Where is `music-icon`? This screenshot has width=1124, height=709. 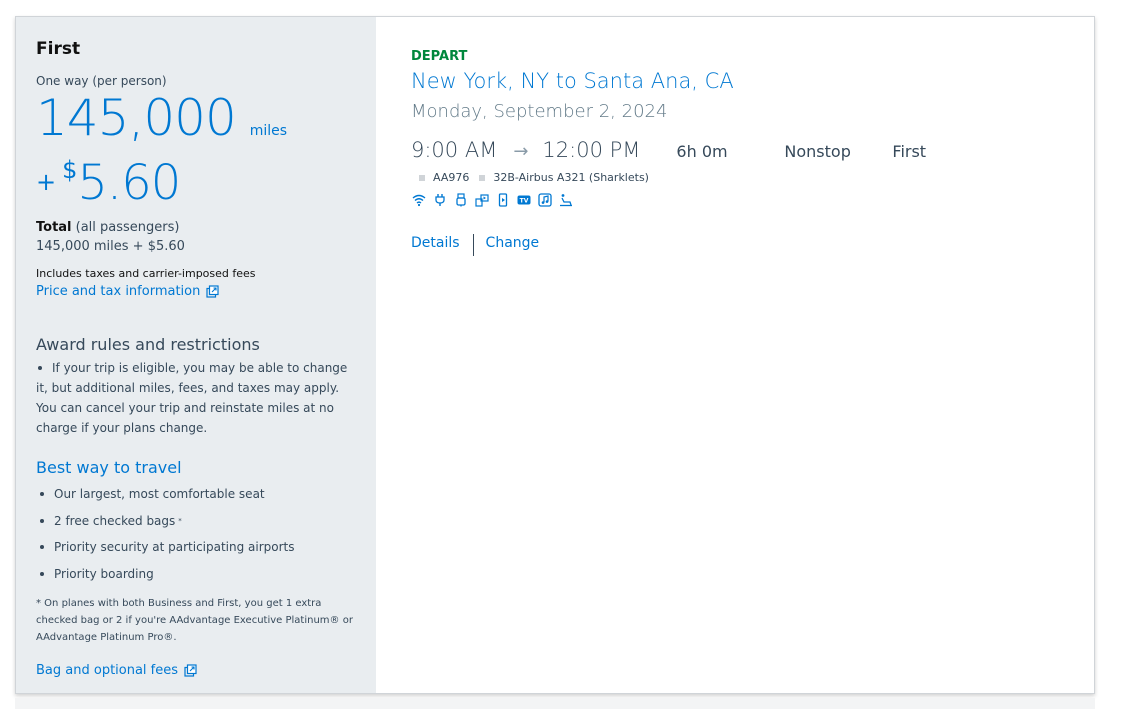 music-icon is located at coordinates (544, 199).